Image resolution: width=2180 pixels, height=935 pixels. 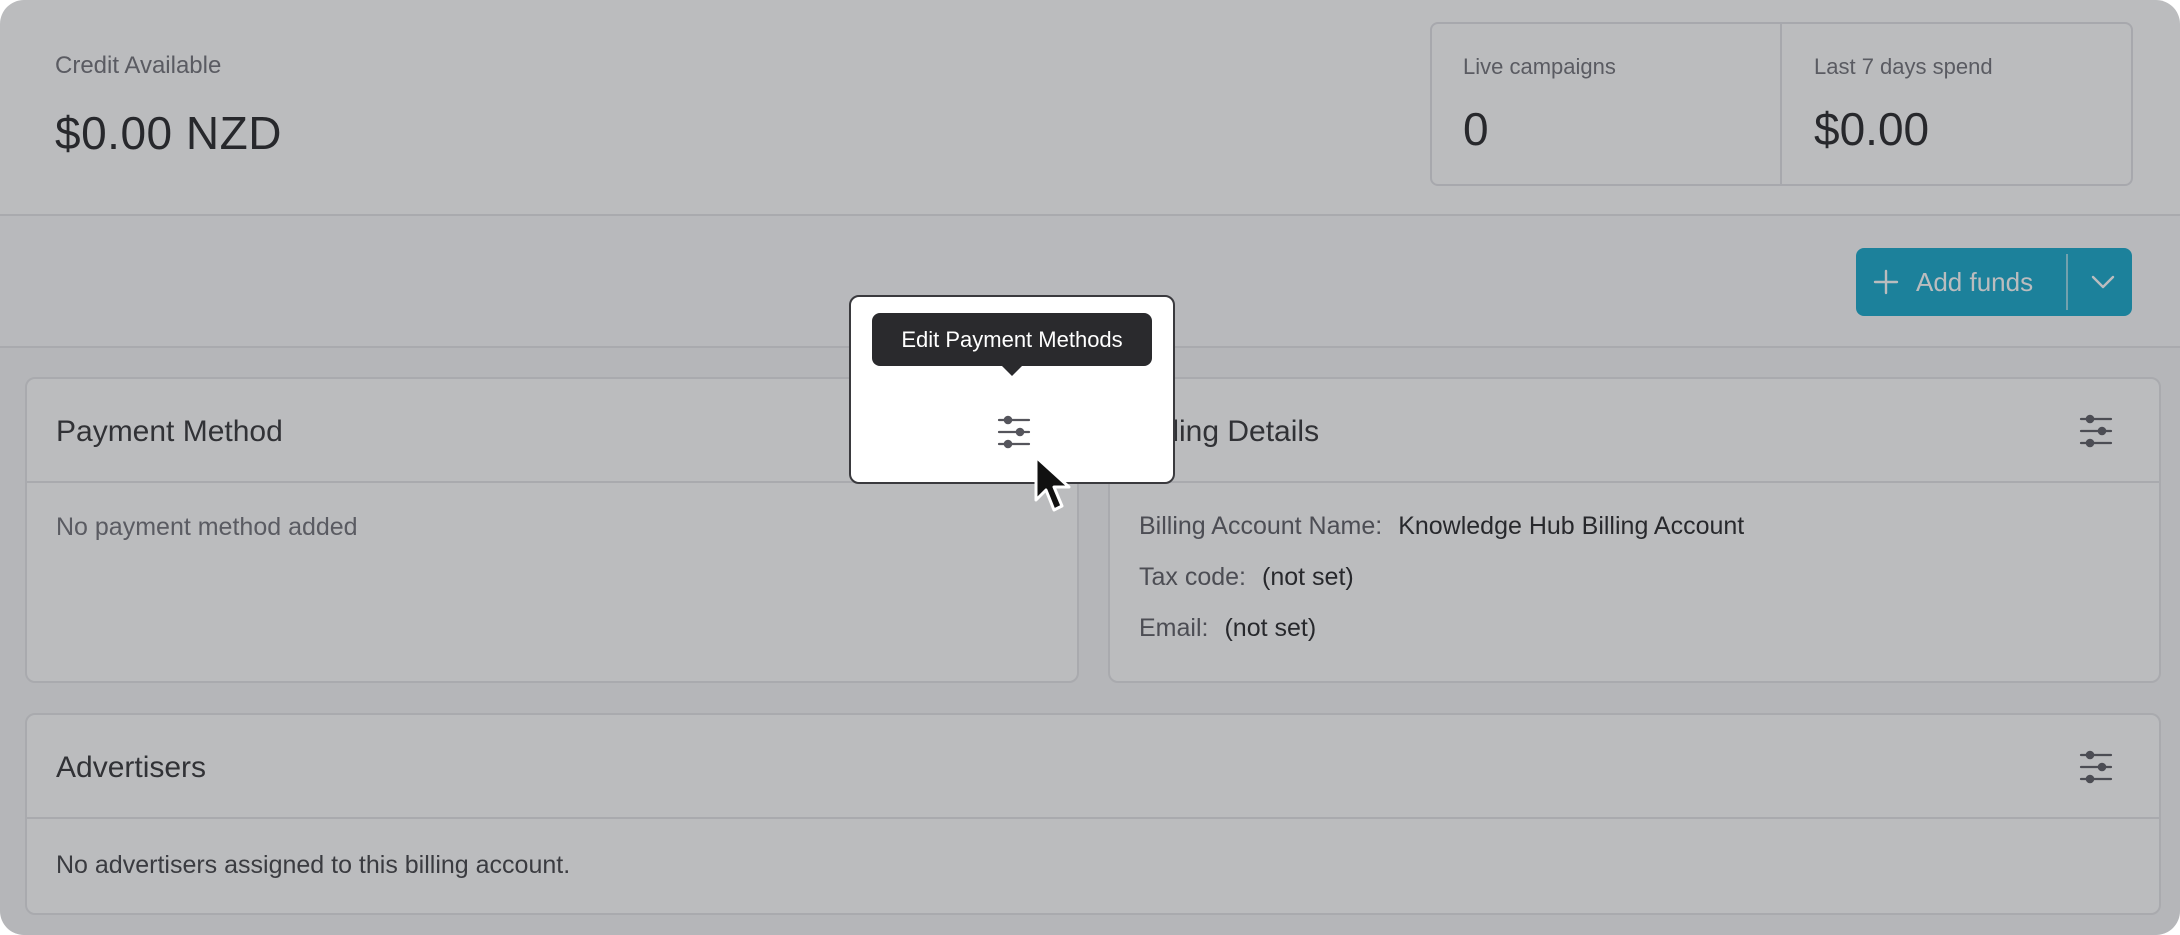 What do you see at coordinates (1054, 485) in the screenshot?
I see `mouse-cursor-icon` at bounding box center [1054, 485].